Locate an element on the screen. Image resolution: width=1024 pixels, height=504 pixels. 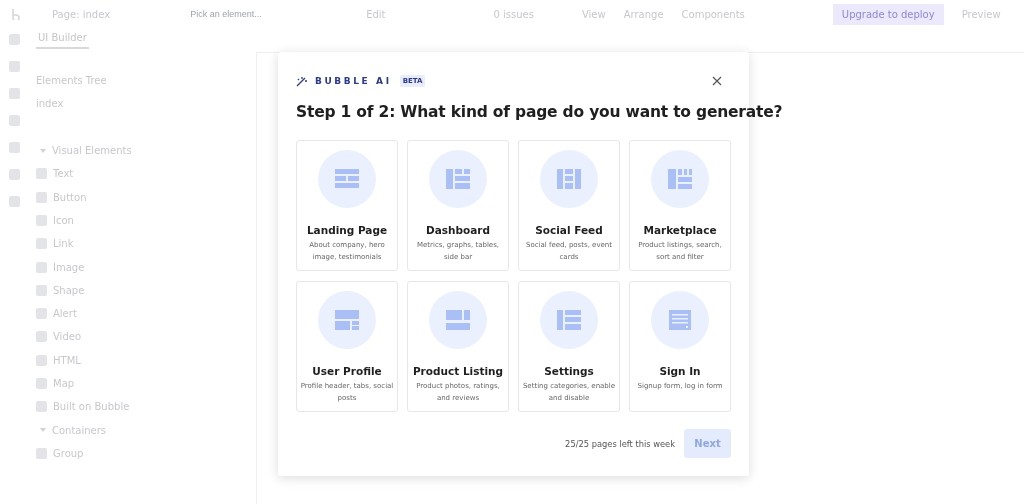
tree-item: Link is located at coordinates (63, 244).